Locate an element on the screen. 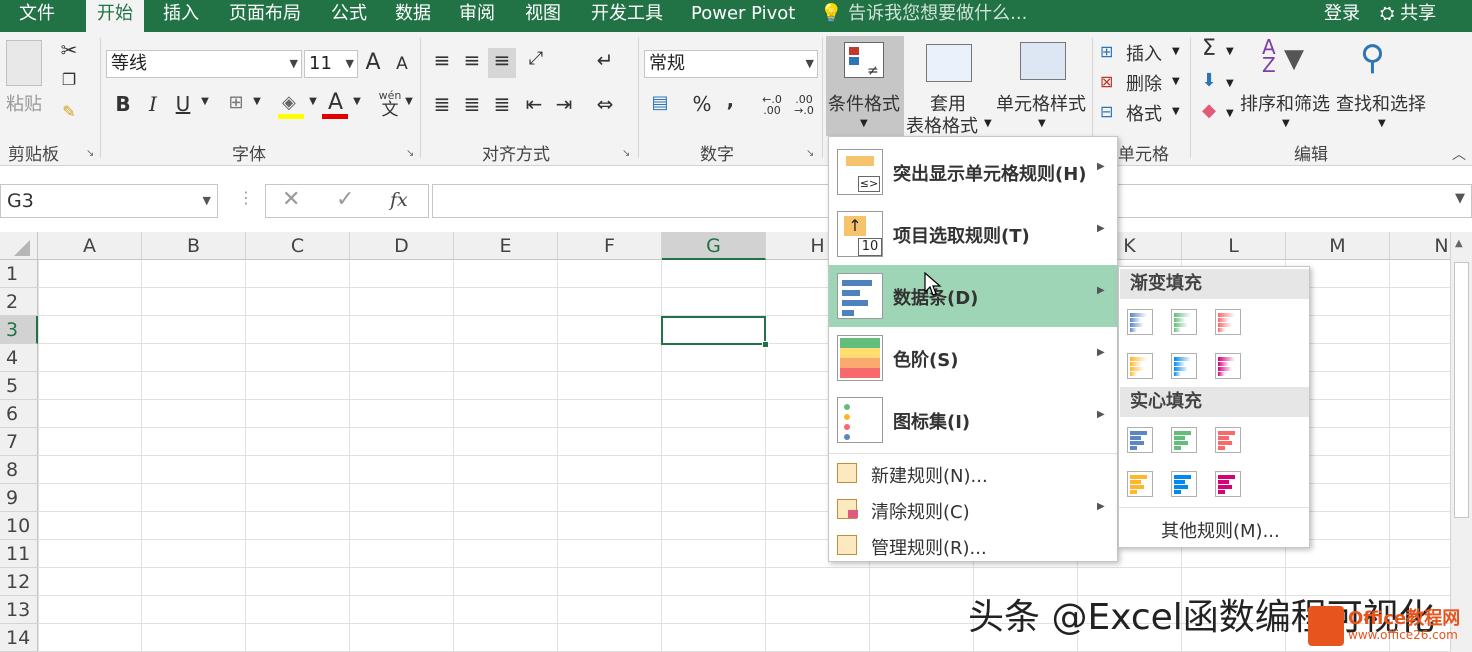  column-header-d: D is located at coordinates (402, 246).